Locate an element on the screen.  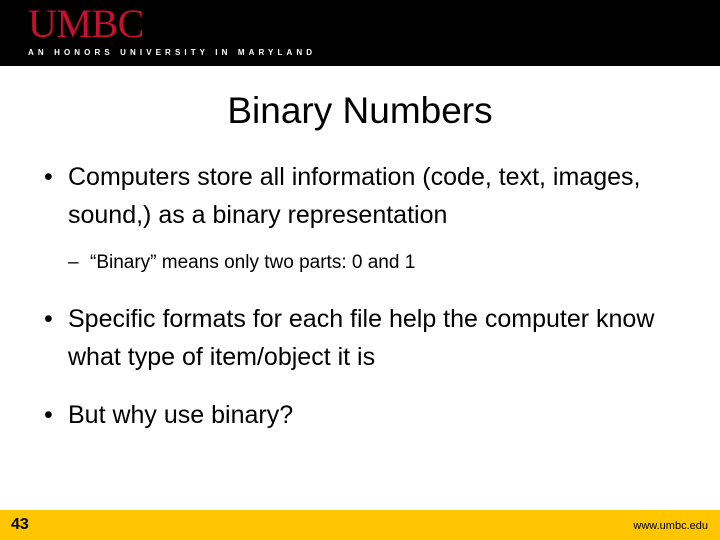
bullet-item-4: • But why use binary? is located at coordinates (360, 415).